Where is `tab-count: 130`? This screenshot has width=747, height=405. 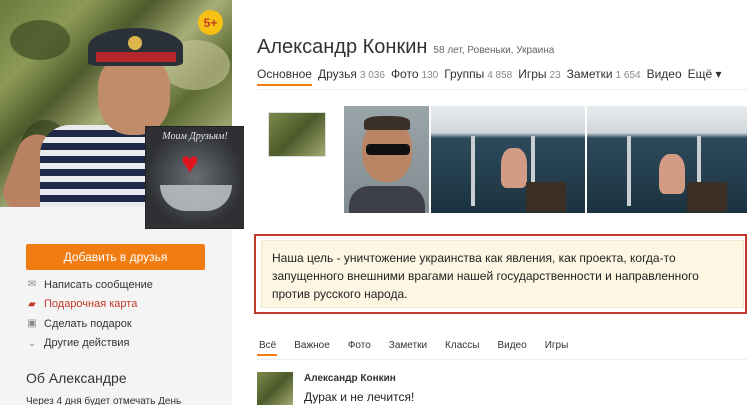 tab-count: 130 is located at coordinates (430, 75).